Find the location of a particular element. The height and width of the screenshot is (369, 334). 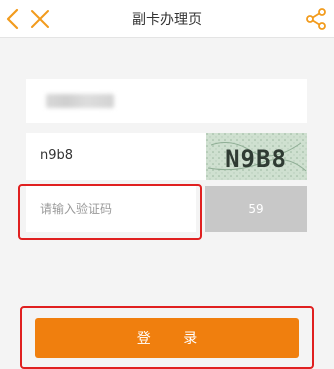

captcha-image: N9B8 is located at coordinates (256, 156).